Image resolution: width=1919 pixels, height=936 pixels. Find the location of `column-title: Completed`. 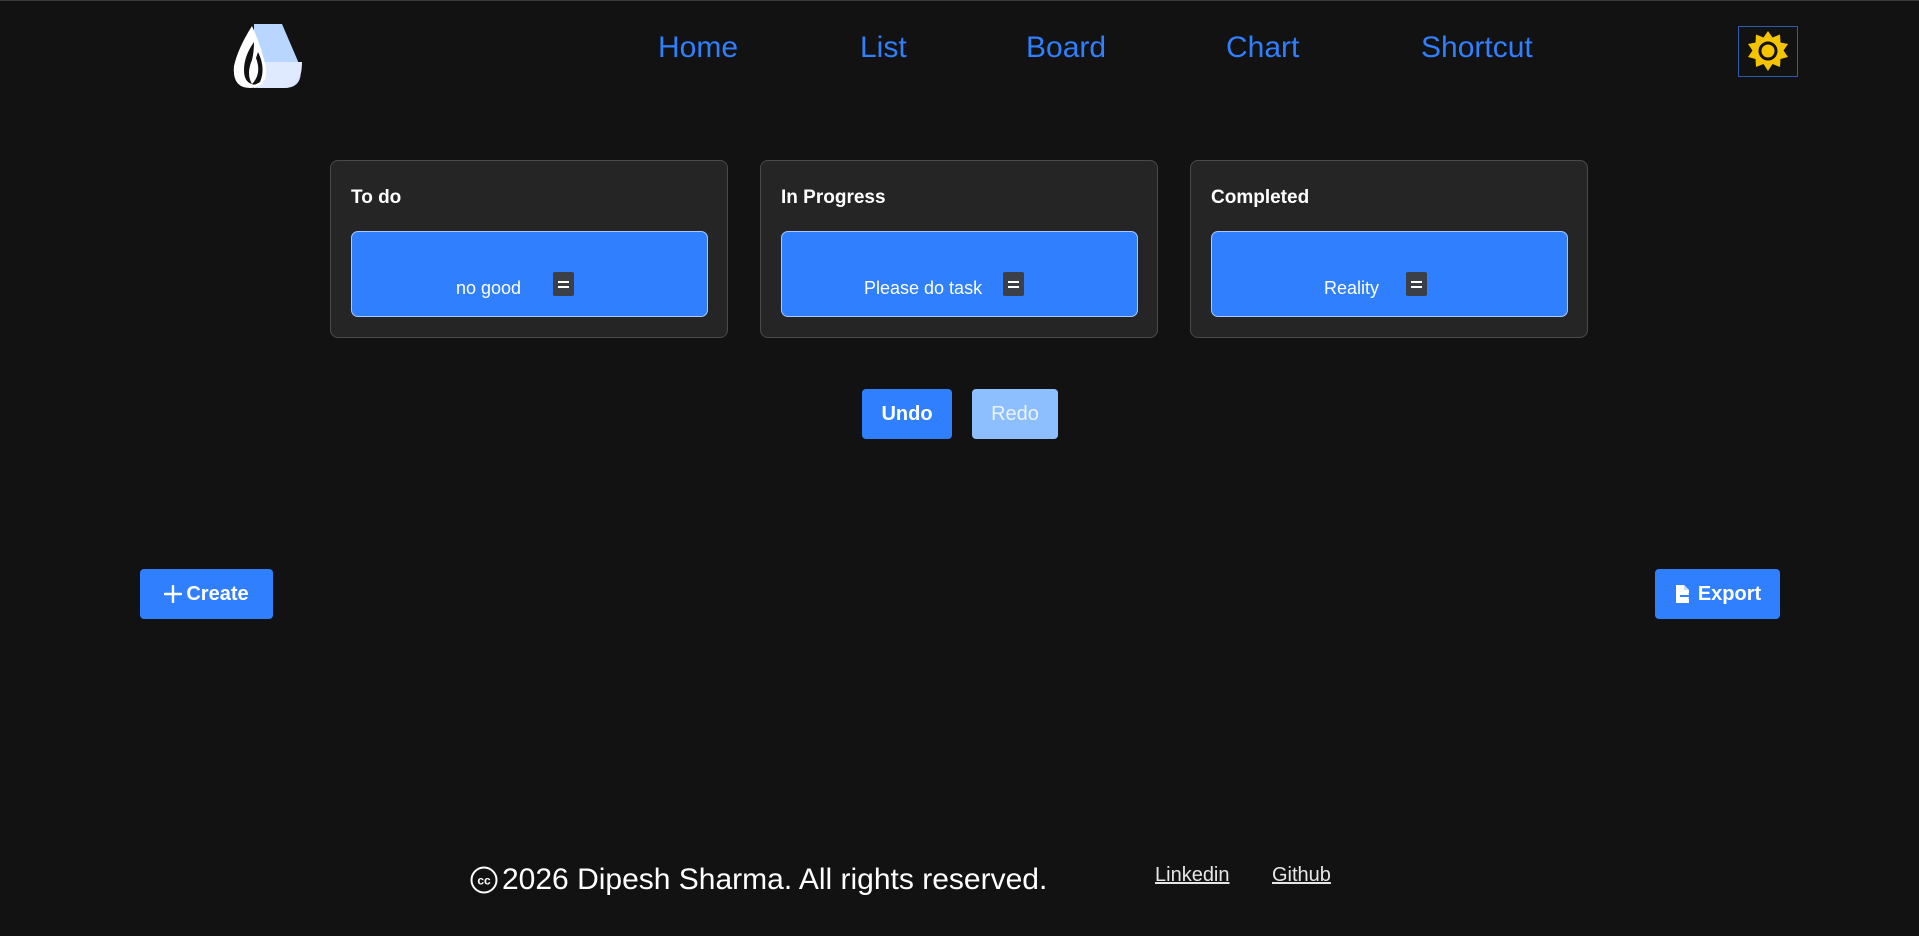

column-title: Completed is located at coordinates (1260, 197).